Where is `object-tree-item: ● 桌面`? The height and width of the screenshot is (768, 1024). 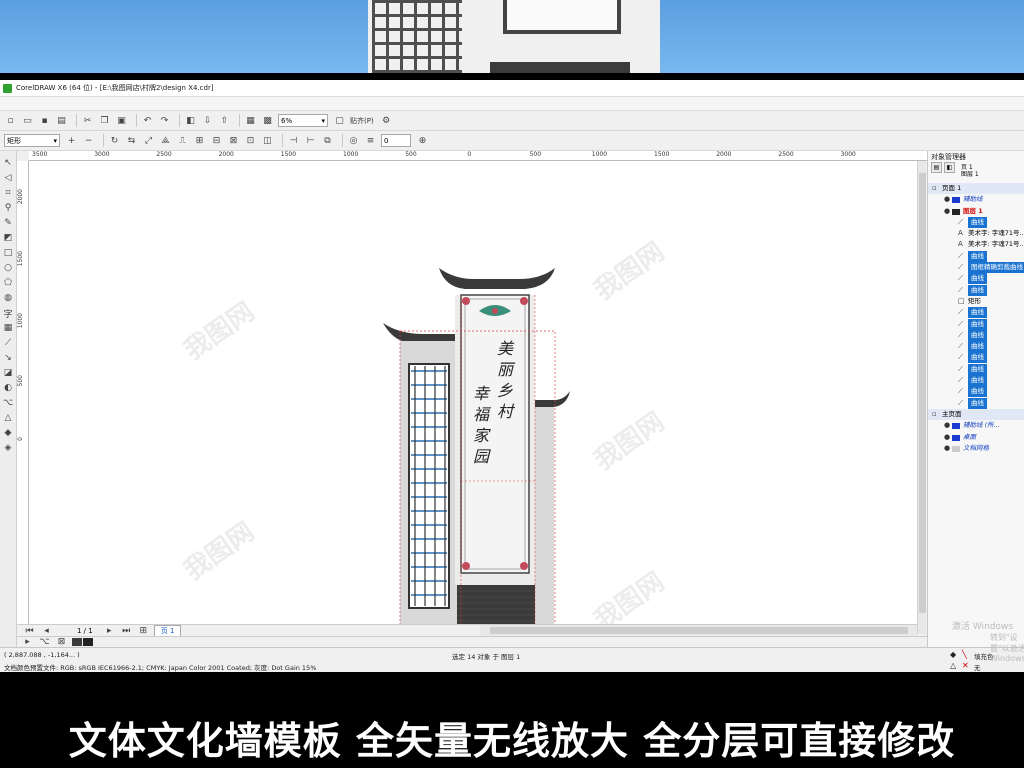
object-tree-item: ● 桌面 is located at coordinates (976, 437).